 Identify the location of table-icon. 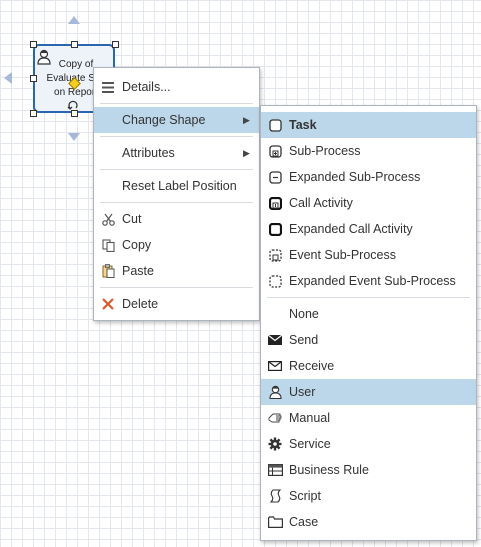
(275, 470).